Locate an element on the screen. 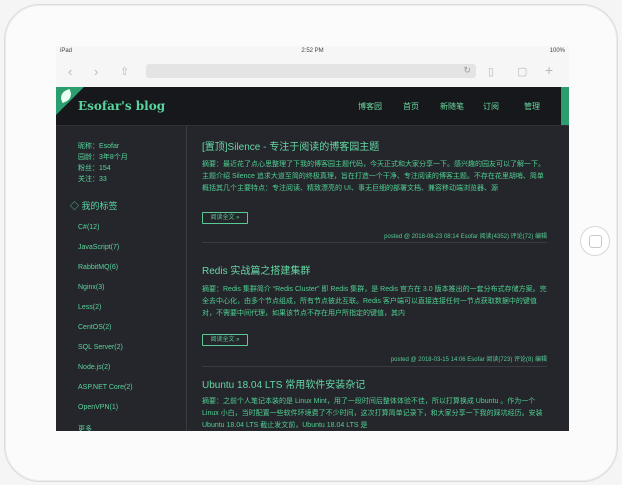 The image size is (622, 485). profile-nickname-value: Esofar is located at coordinates (109, 146).